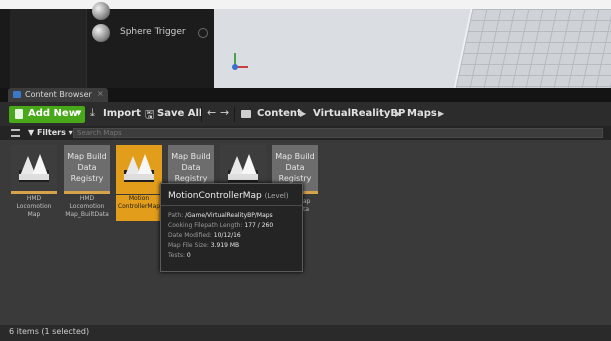 The height and width of the screenshot is (341, 611). What do you see at coordinates (307, 201) in the screenshot?
I see `asset-name-fragment: ap` at bounding box center [307, 201].